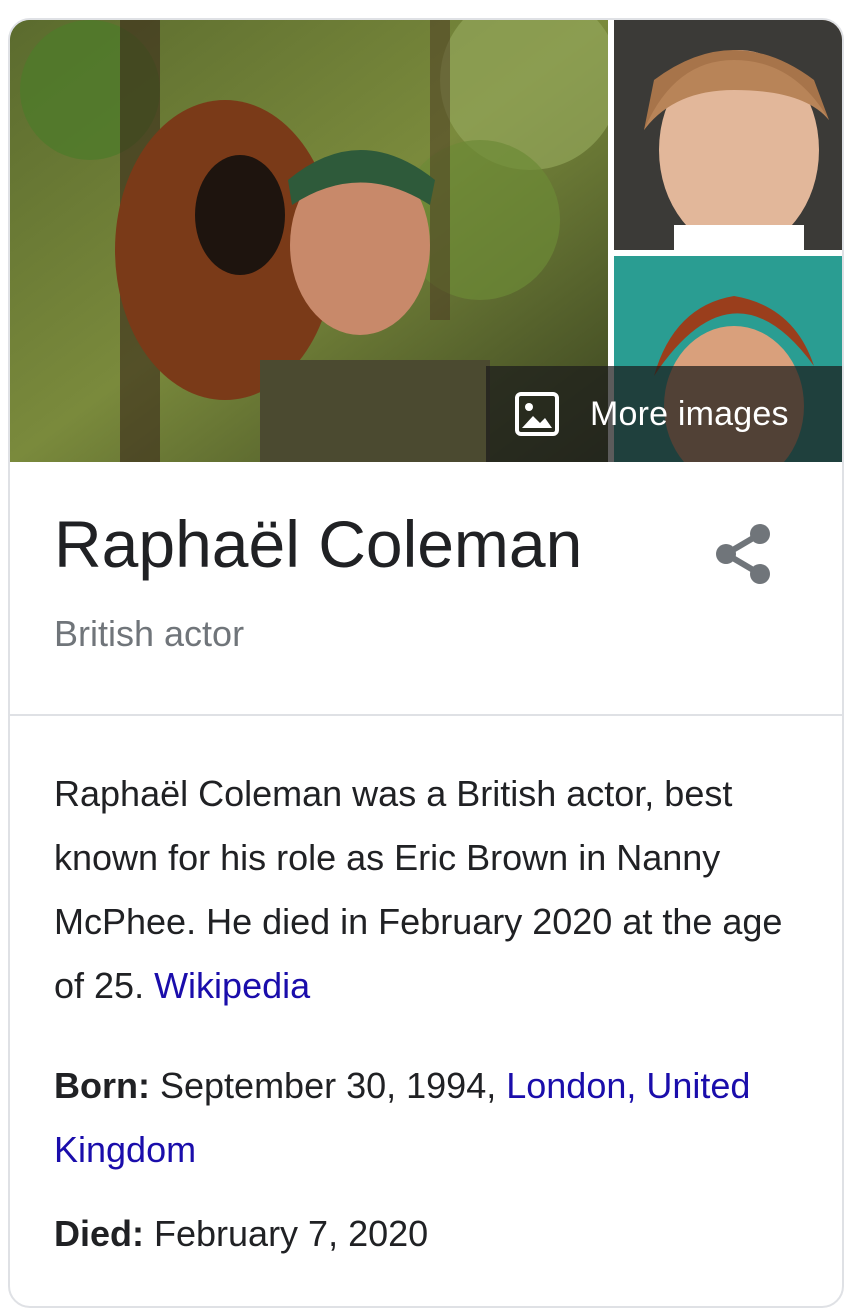 This screenshot has height=1308, width=856. Describe the element at coordinates (537, 414) in the screenshot. I see `image-icon` at that location.